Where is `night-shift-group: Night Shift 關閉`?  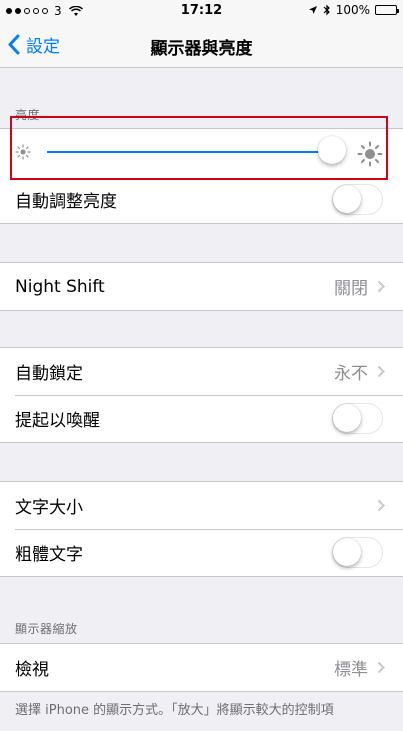
night-shift-group: Night Shift 關閉 is located at coordinates (201, 286).